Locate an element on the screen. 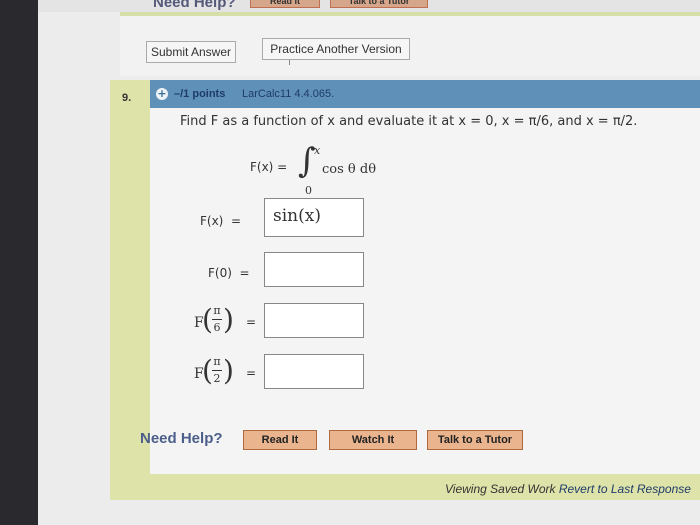  talk-to-tutor-top-button: Talk to a Tutor is located at coordinates (379, 4).